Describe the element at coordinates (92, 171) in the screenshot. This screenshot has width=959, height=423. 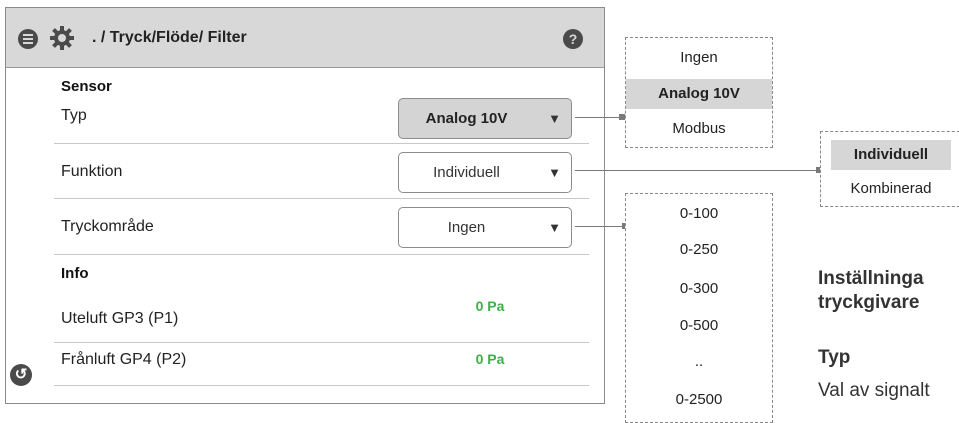
I see `funktion-label: Funktion` at that location.